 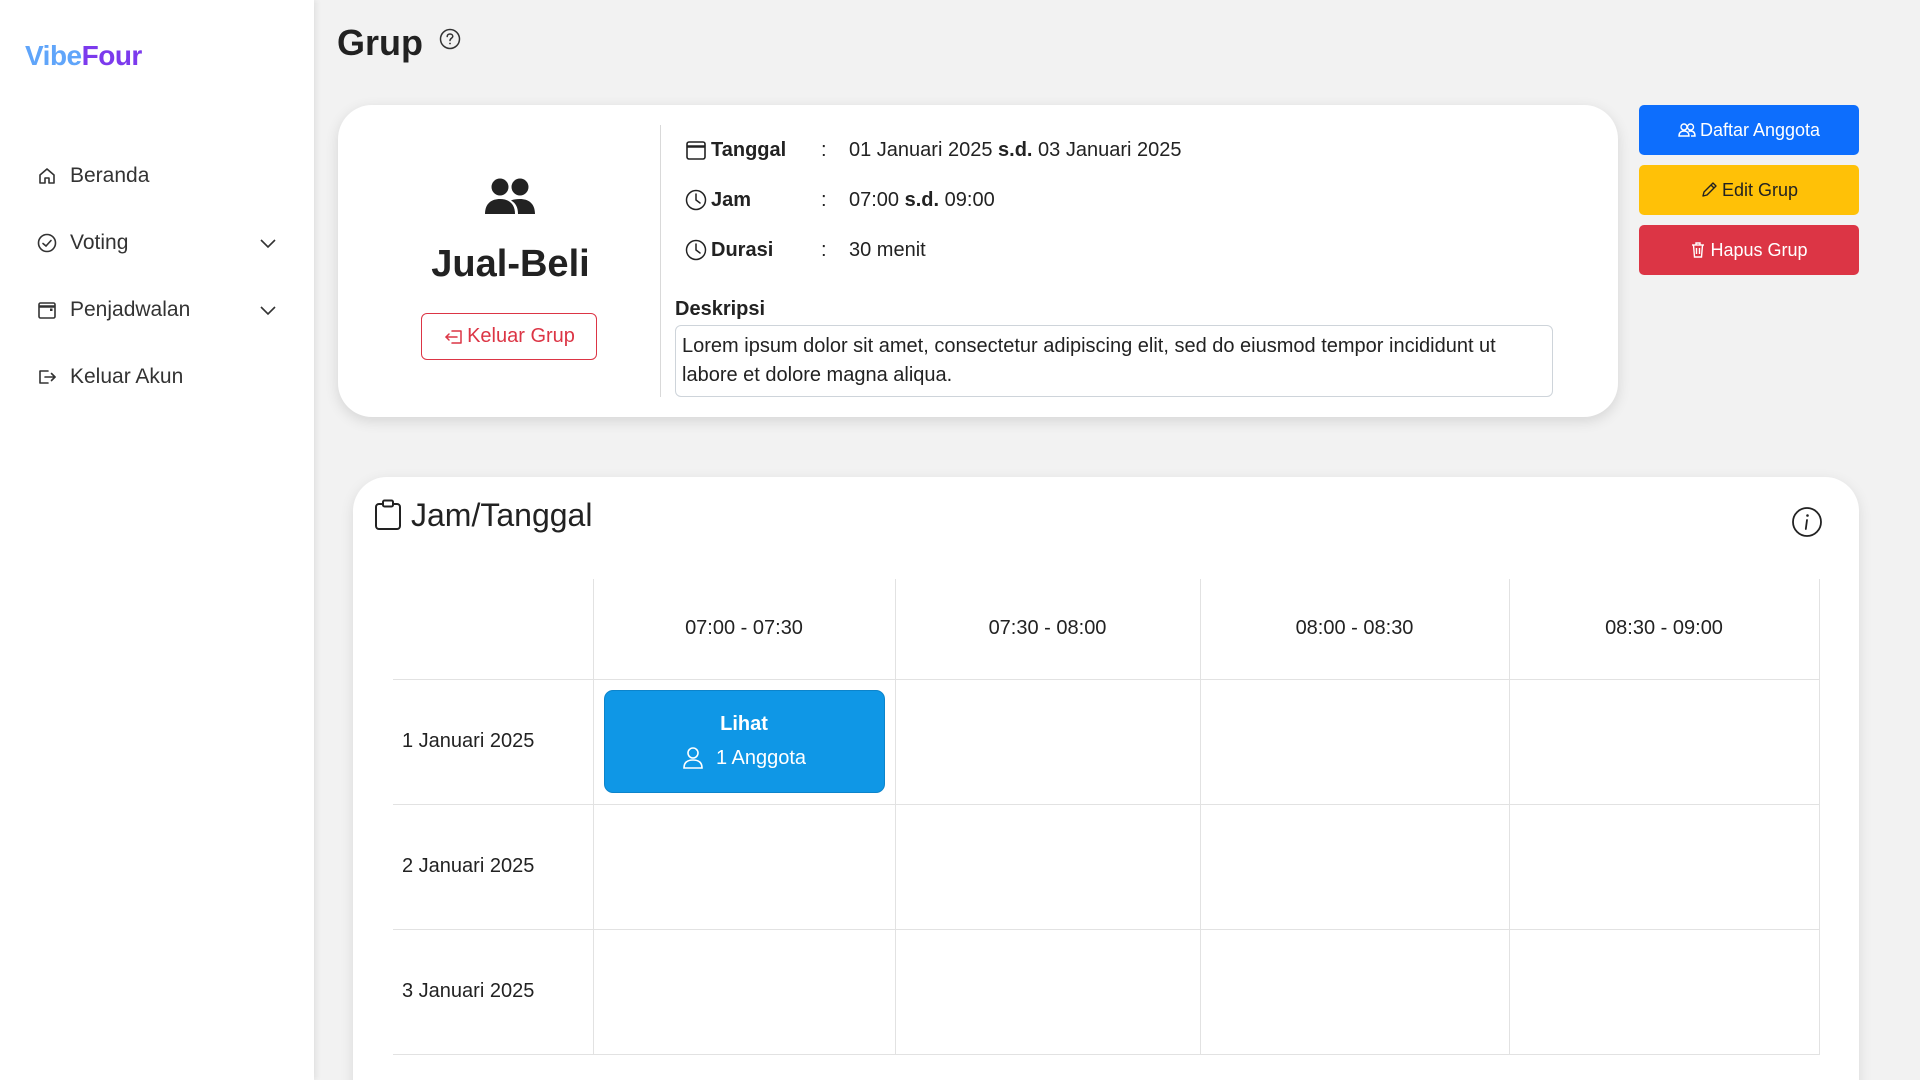 I want to click on tanggal-sep: s.d., so click(x=1015, y=149).